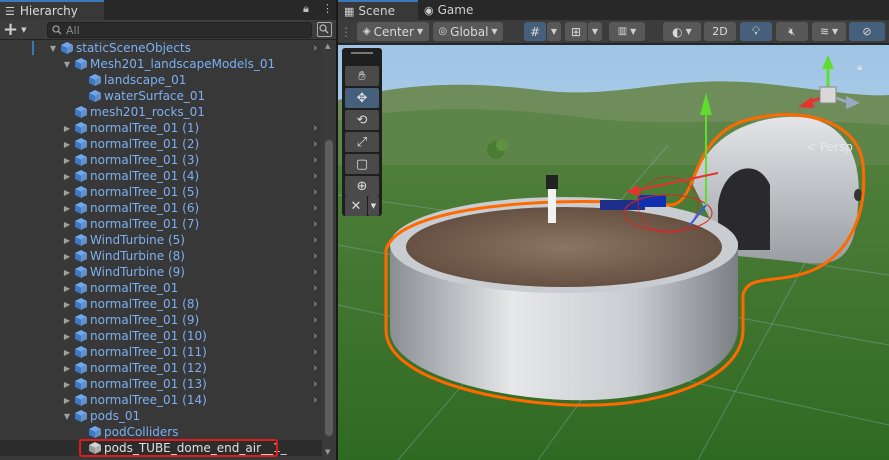 This screenshot has height=460, width=889. What do you see at coordinates (161, 400) in the screenshot?
I see `hierarchy-row: ▶ normalTree_01 (14) ›` at bounding box center [161, 400].